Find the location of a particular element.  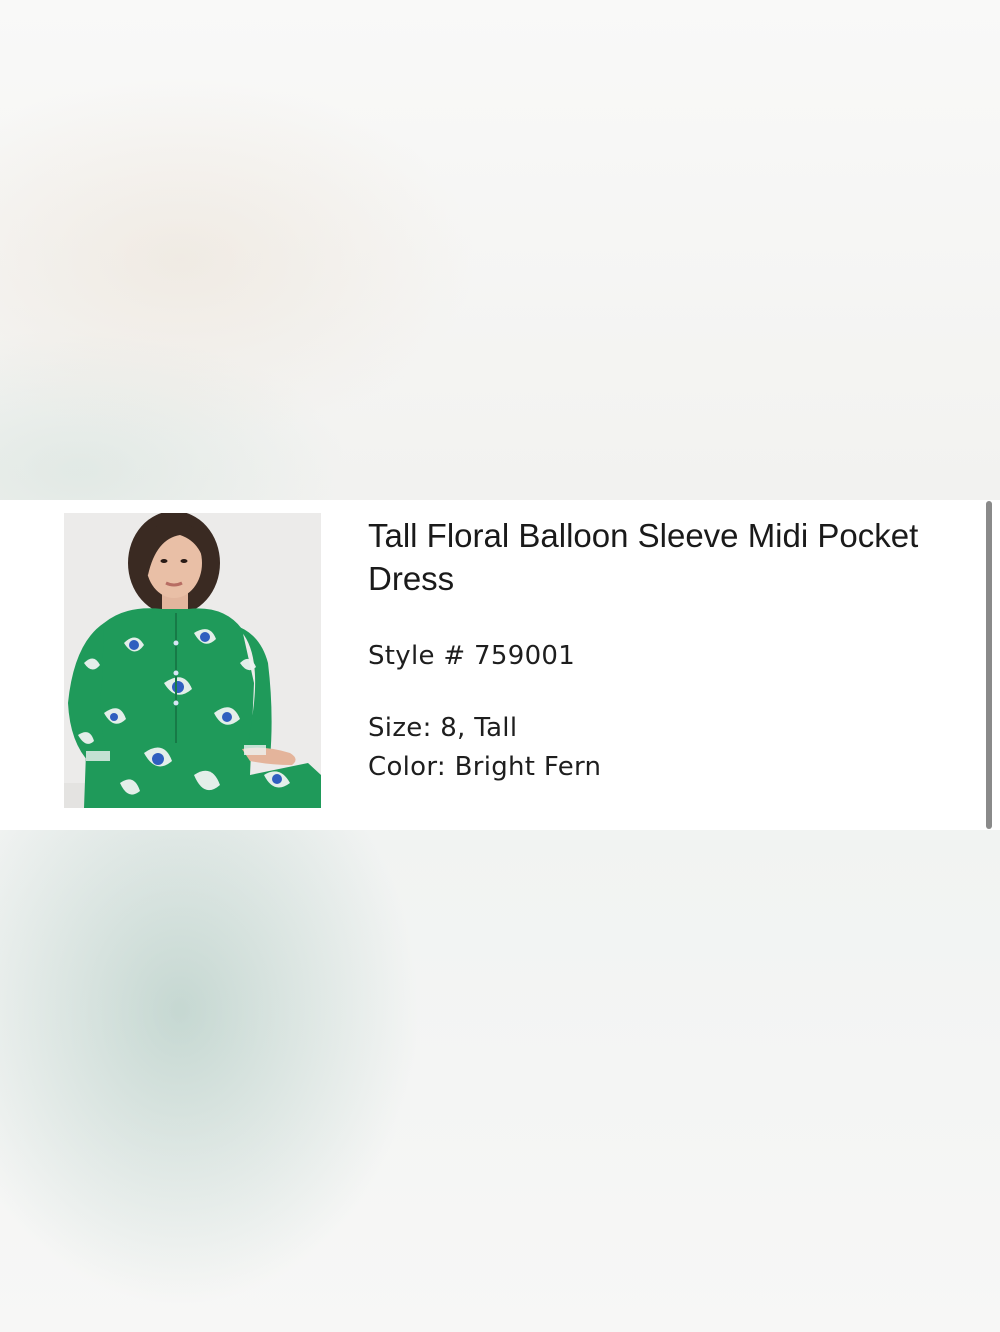

size-row: Size: 8, Tall is located at coordinates (442, 728).